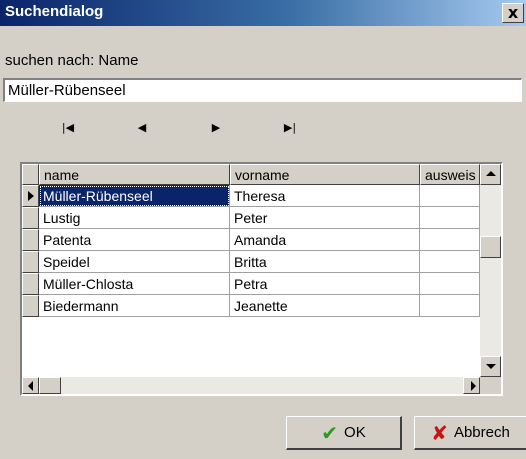 Image resolution: width=526 pixels, height=459 pixels. What do you see at coordinates (471, 385) in the screenshot?
I see `scroll-right-icon` at bounding box center [471, 385].